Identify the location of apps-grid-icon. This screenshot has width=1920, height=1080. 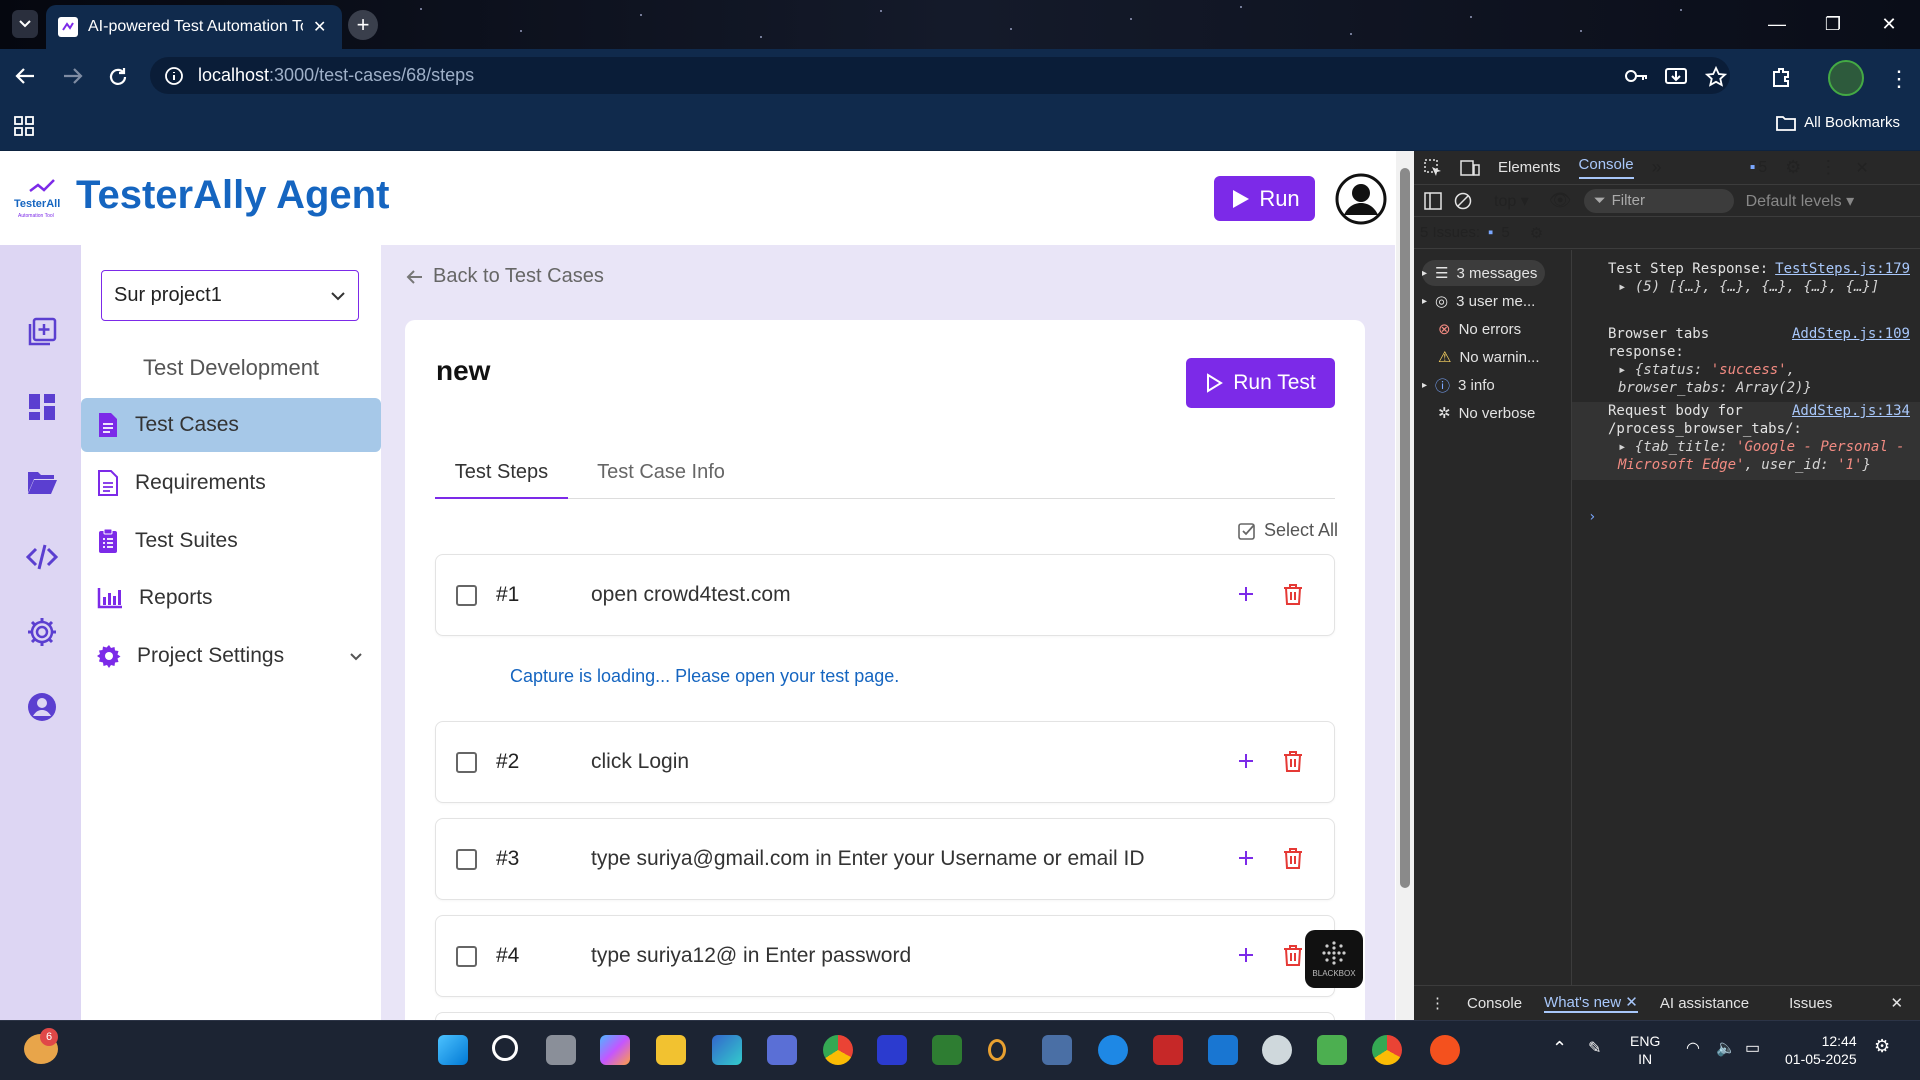
(24, 126).